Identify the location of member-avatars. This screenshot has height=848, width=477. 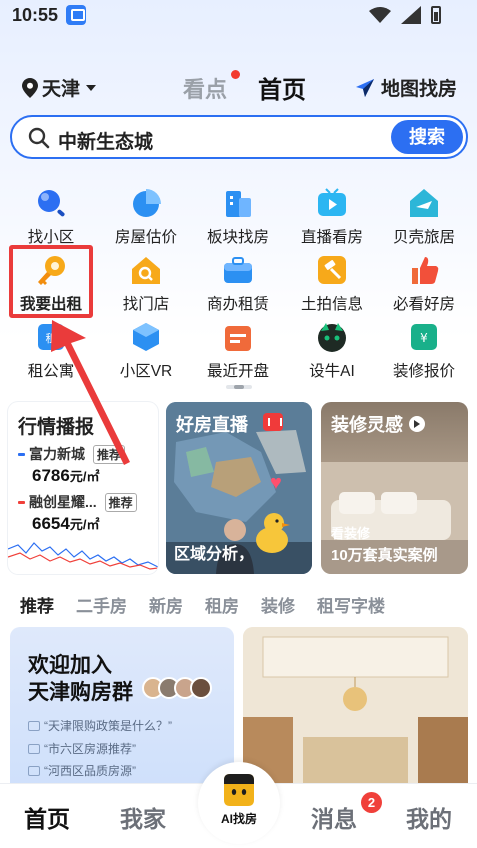
(177, 688).